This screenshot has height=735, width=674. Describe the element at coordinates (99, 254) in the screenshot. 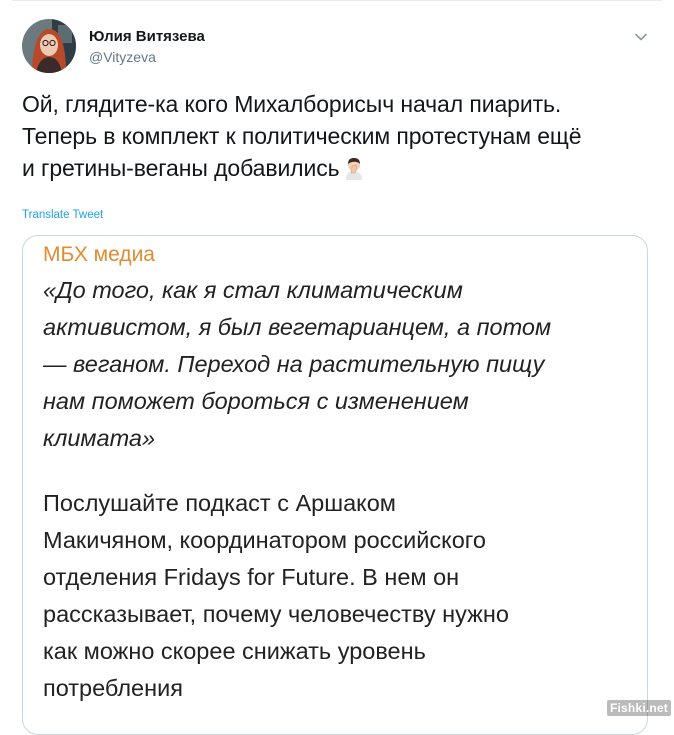

I see `card-source: МБХ медиа` at that location.